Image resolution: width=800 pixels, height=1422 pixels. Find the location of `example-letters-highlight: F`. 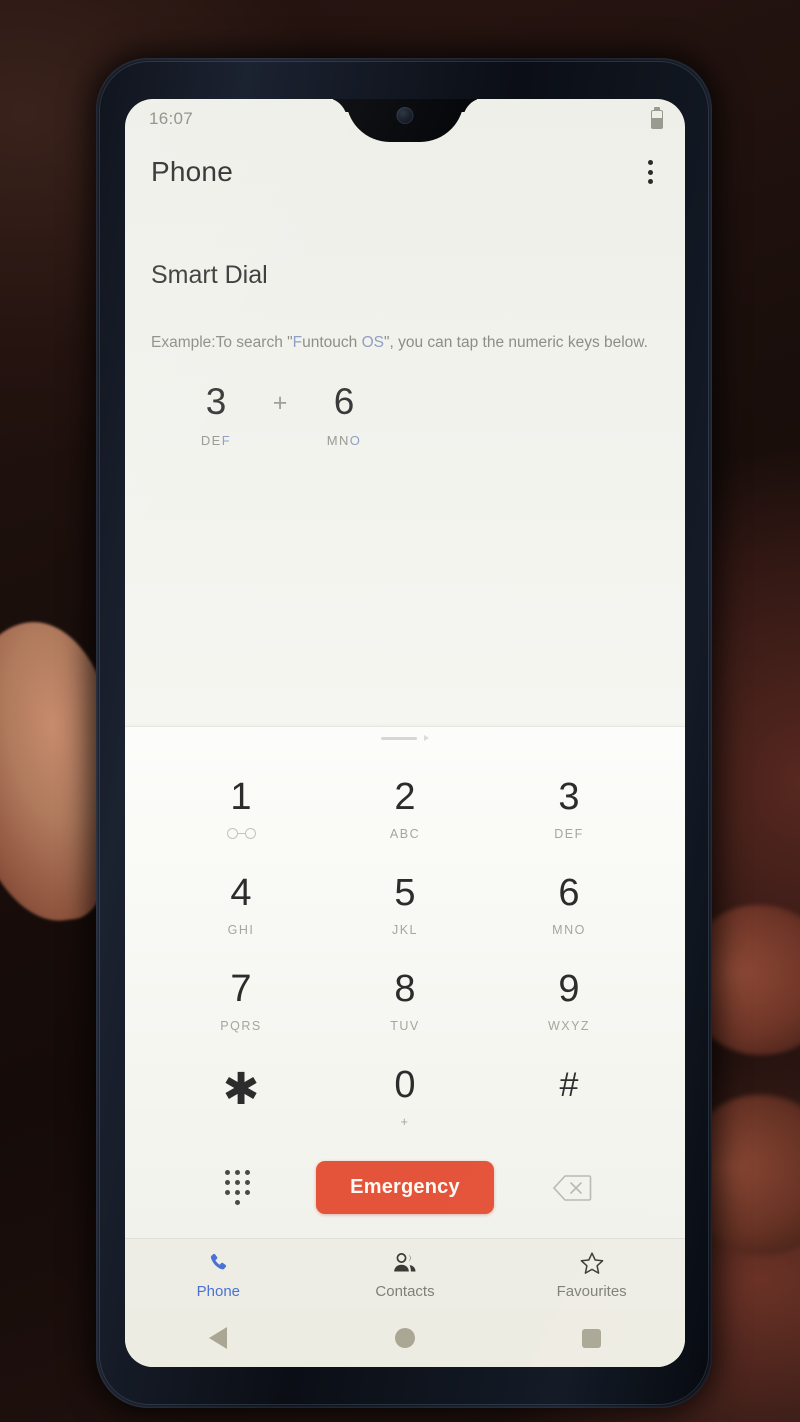

example-letters-highlight: F is located at coordinates (226, 440).